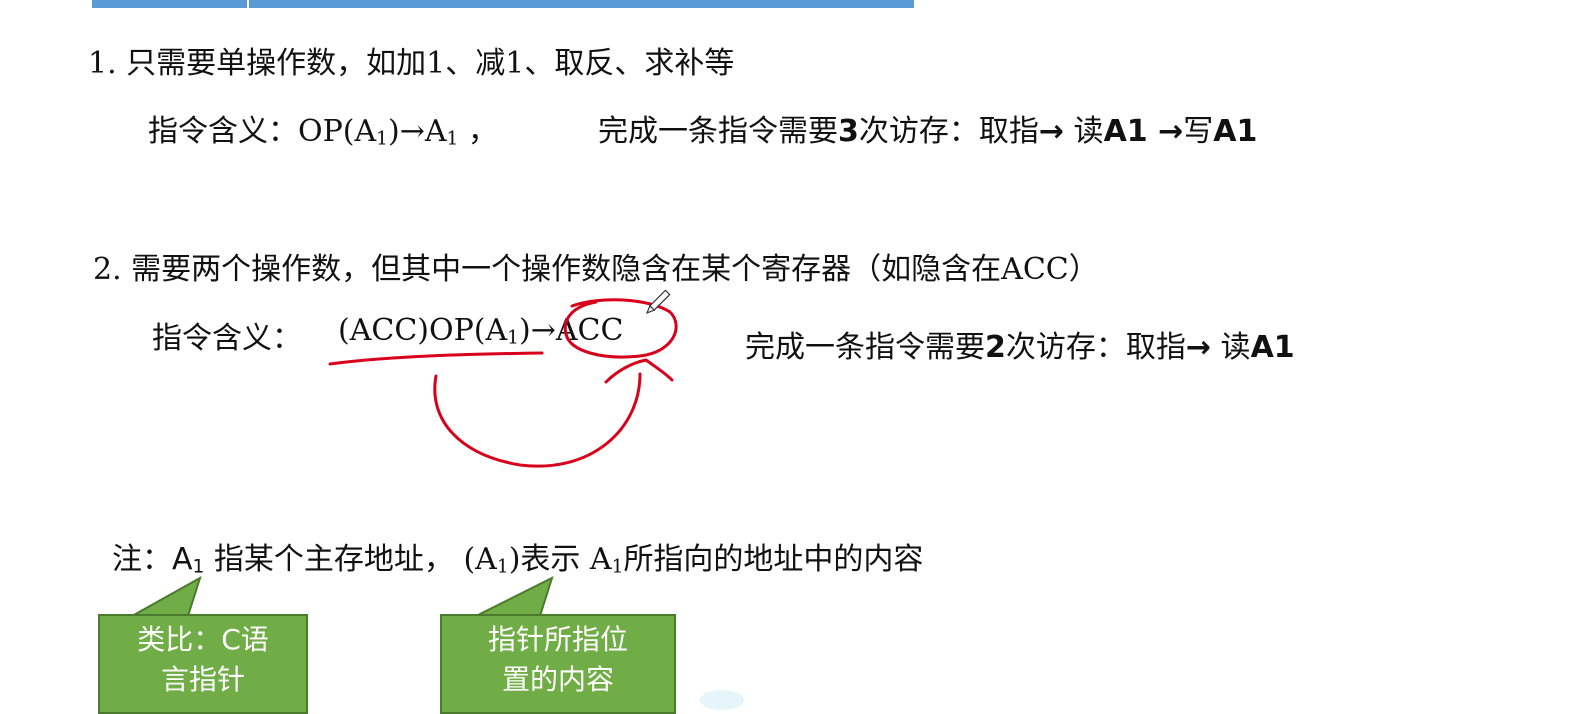 The height and width of the screenshot is (714, 1570). Describe the element at coordinates (423, 330) in the screenshot. I see `expr-a: (ACC)OP(A` at that location.